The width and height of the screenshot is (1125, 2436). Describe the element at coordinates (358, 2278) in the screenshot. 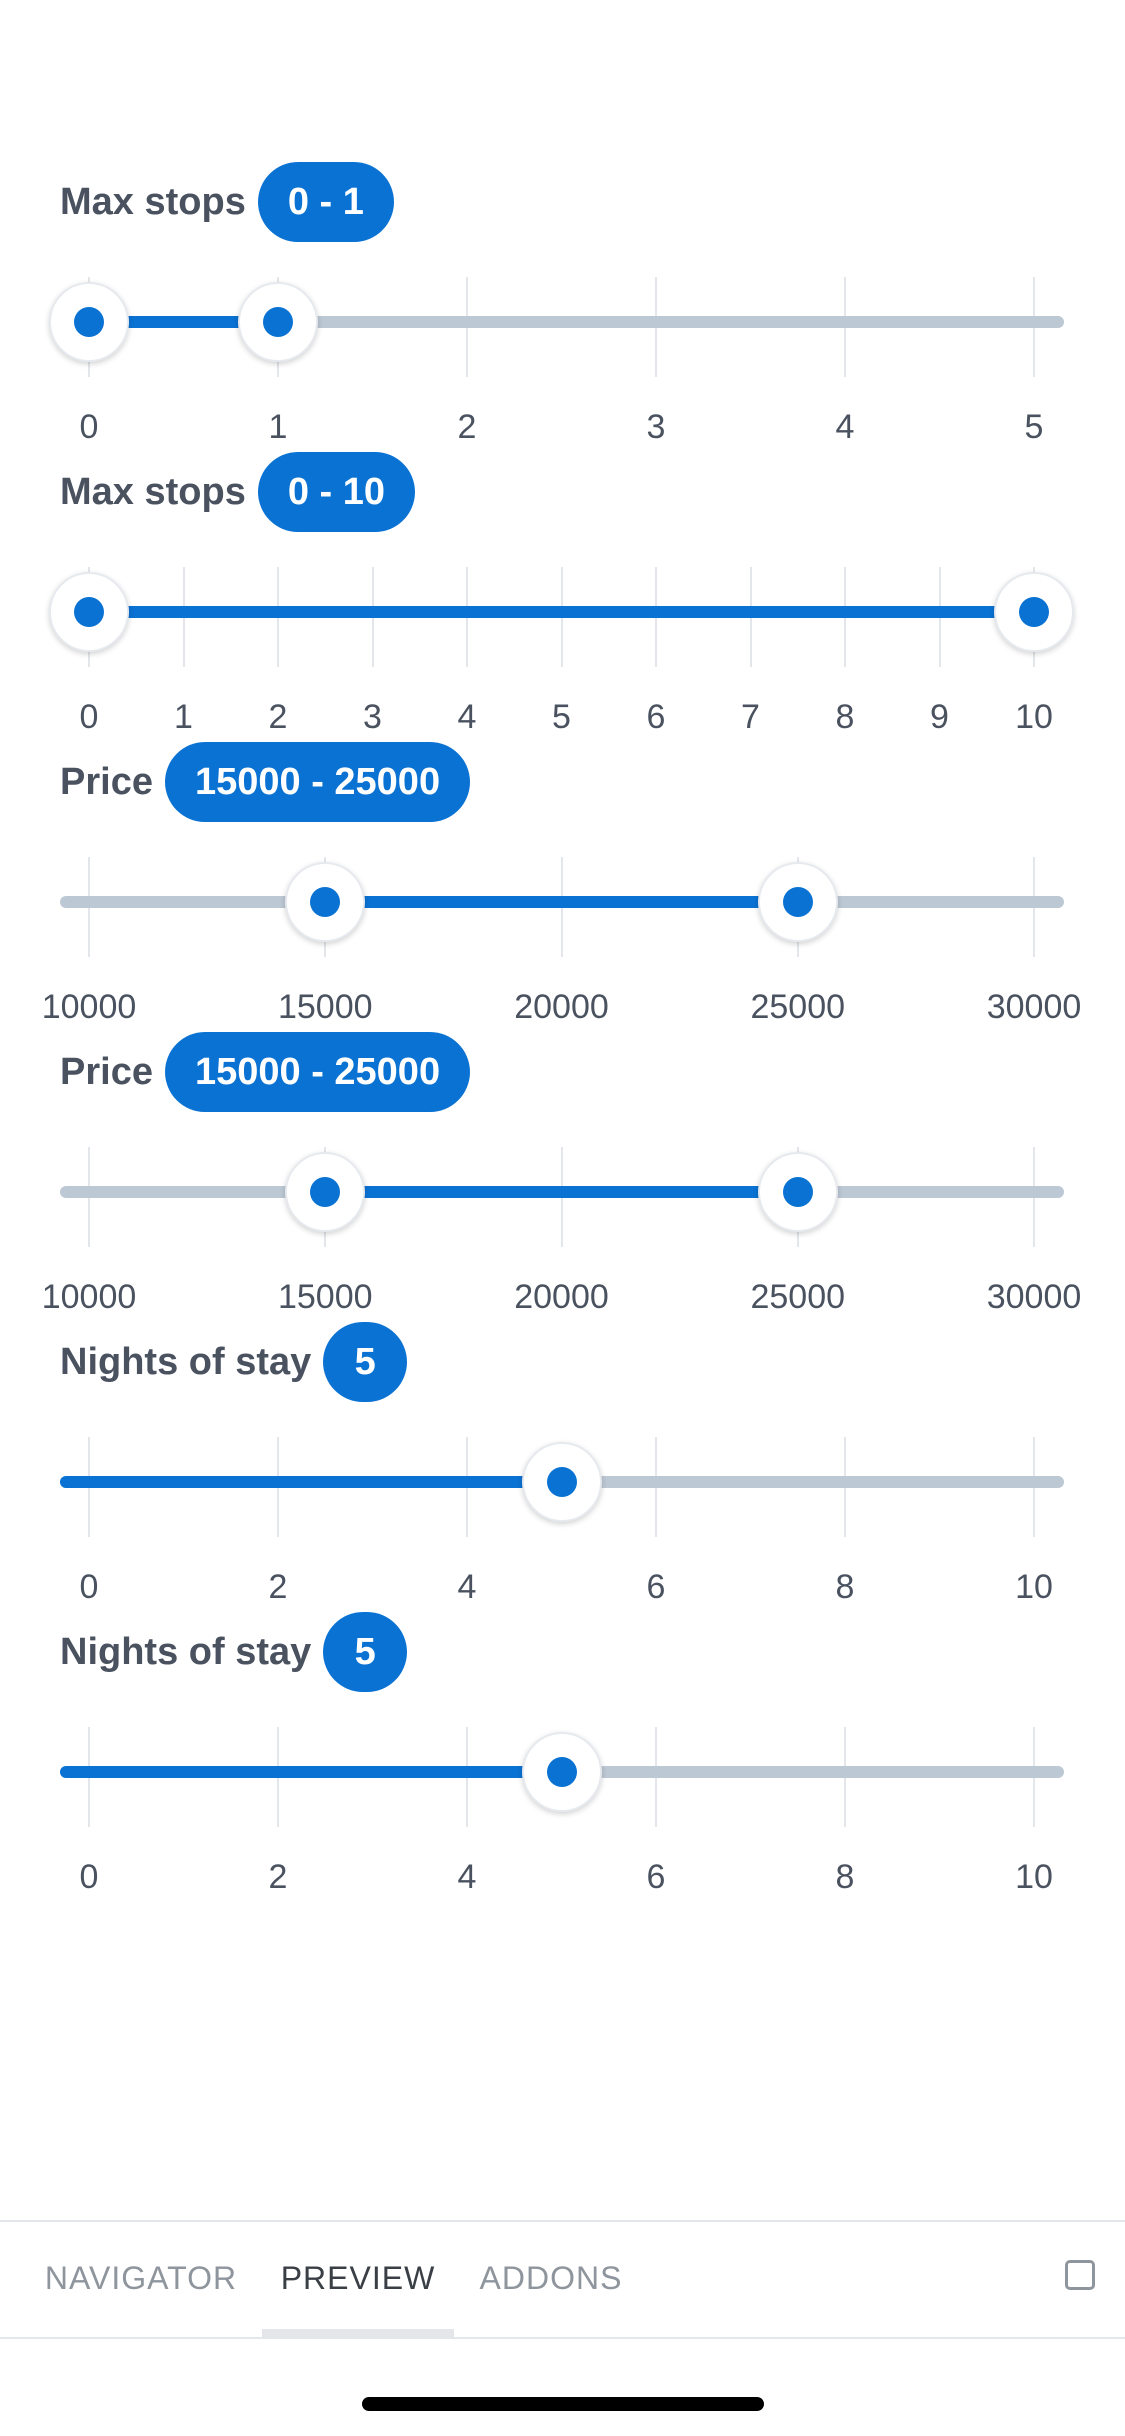

I see `tab-preview: PREVIEW` at that location.